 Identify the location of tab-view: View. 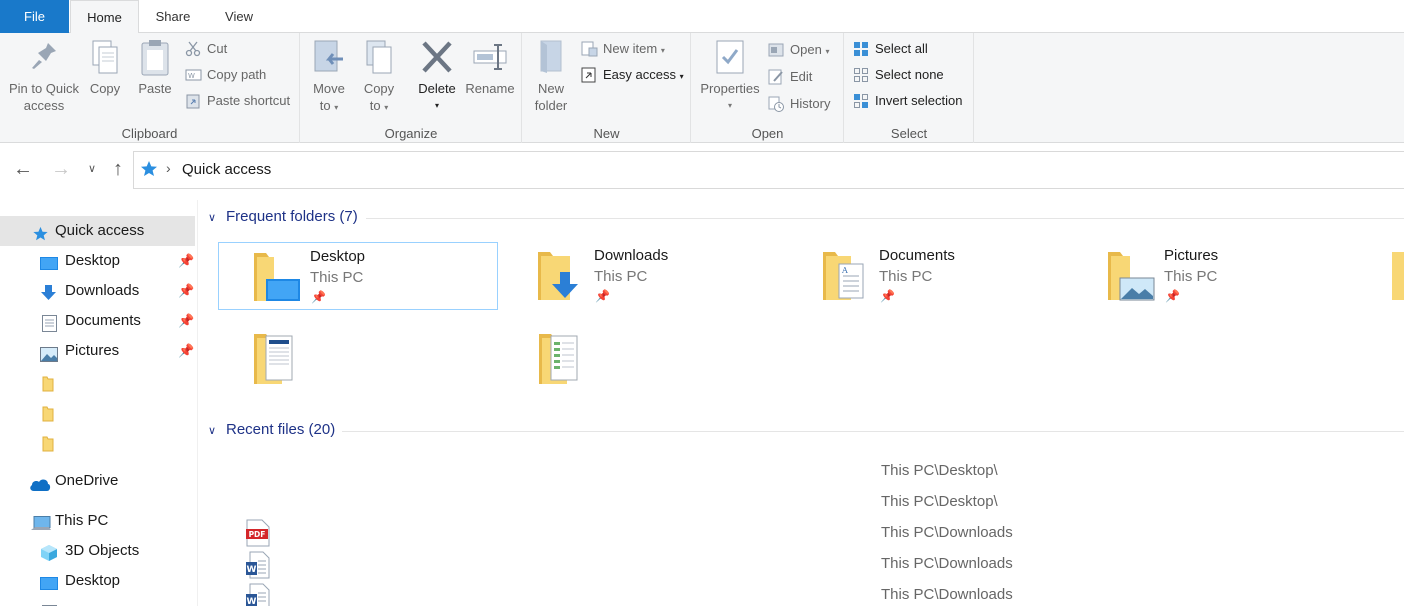
(239, 16).